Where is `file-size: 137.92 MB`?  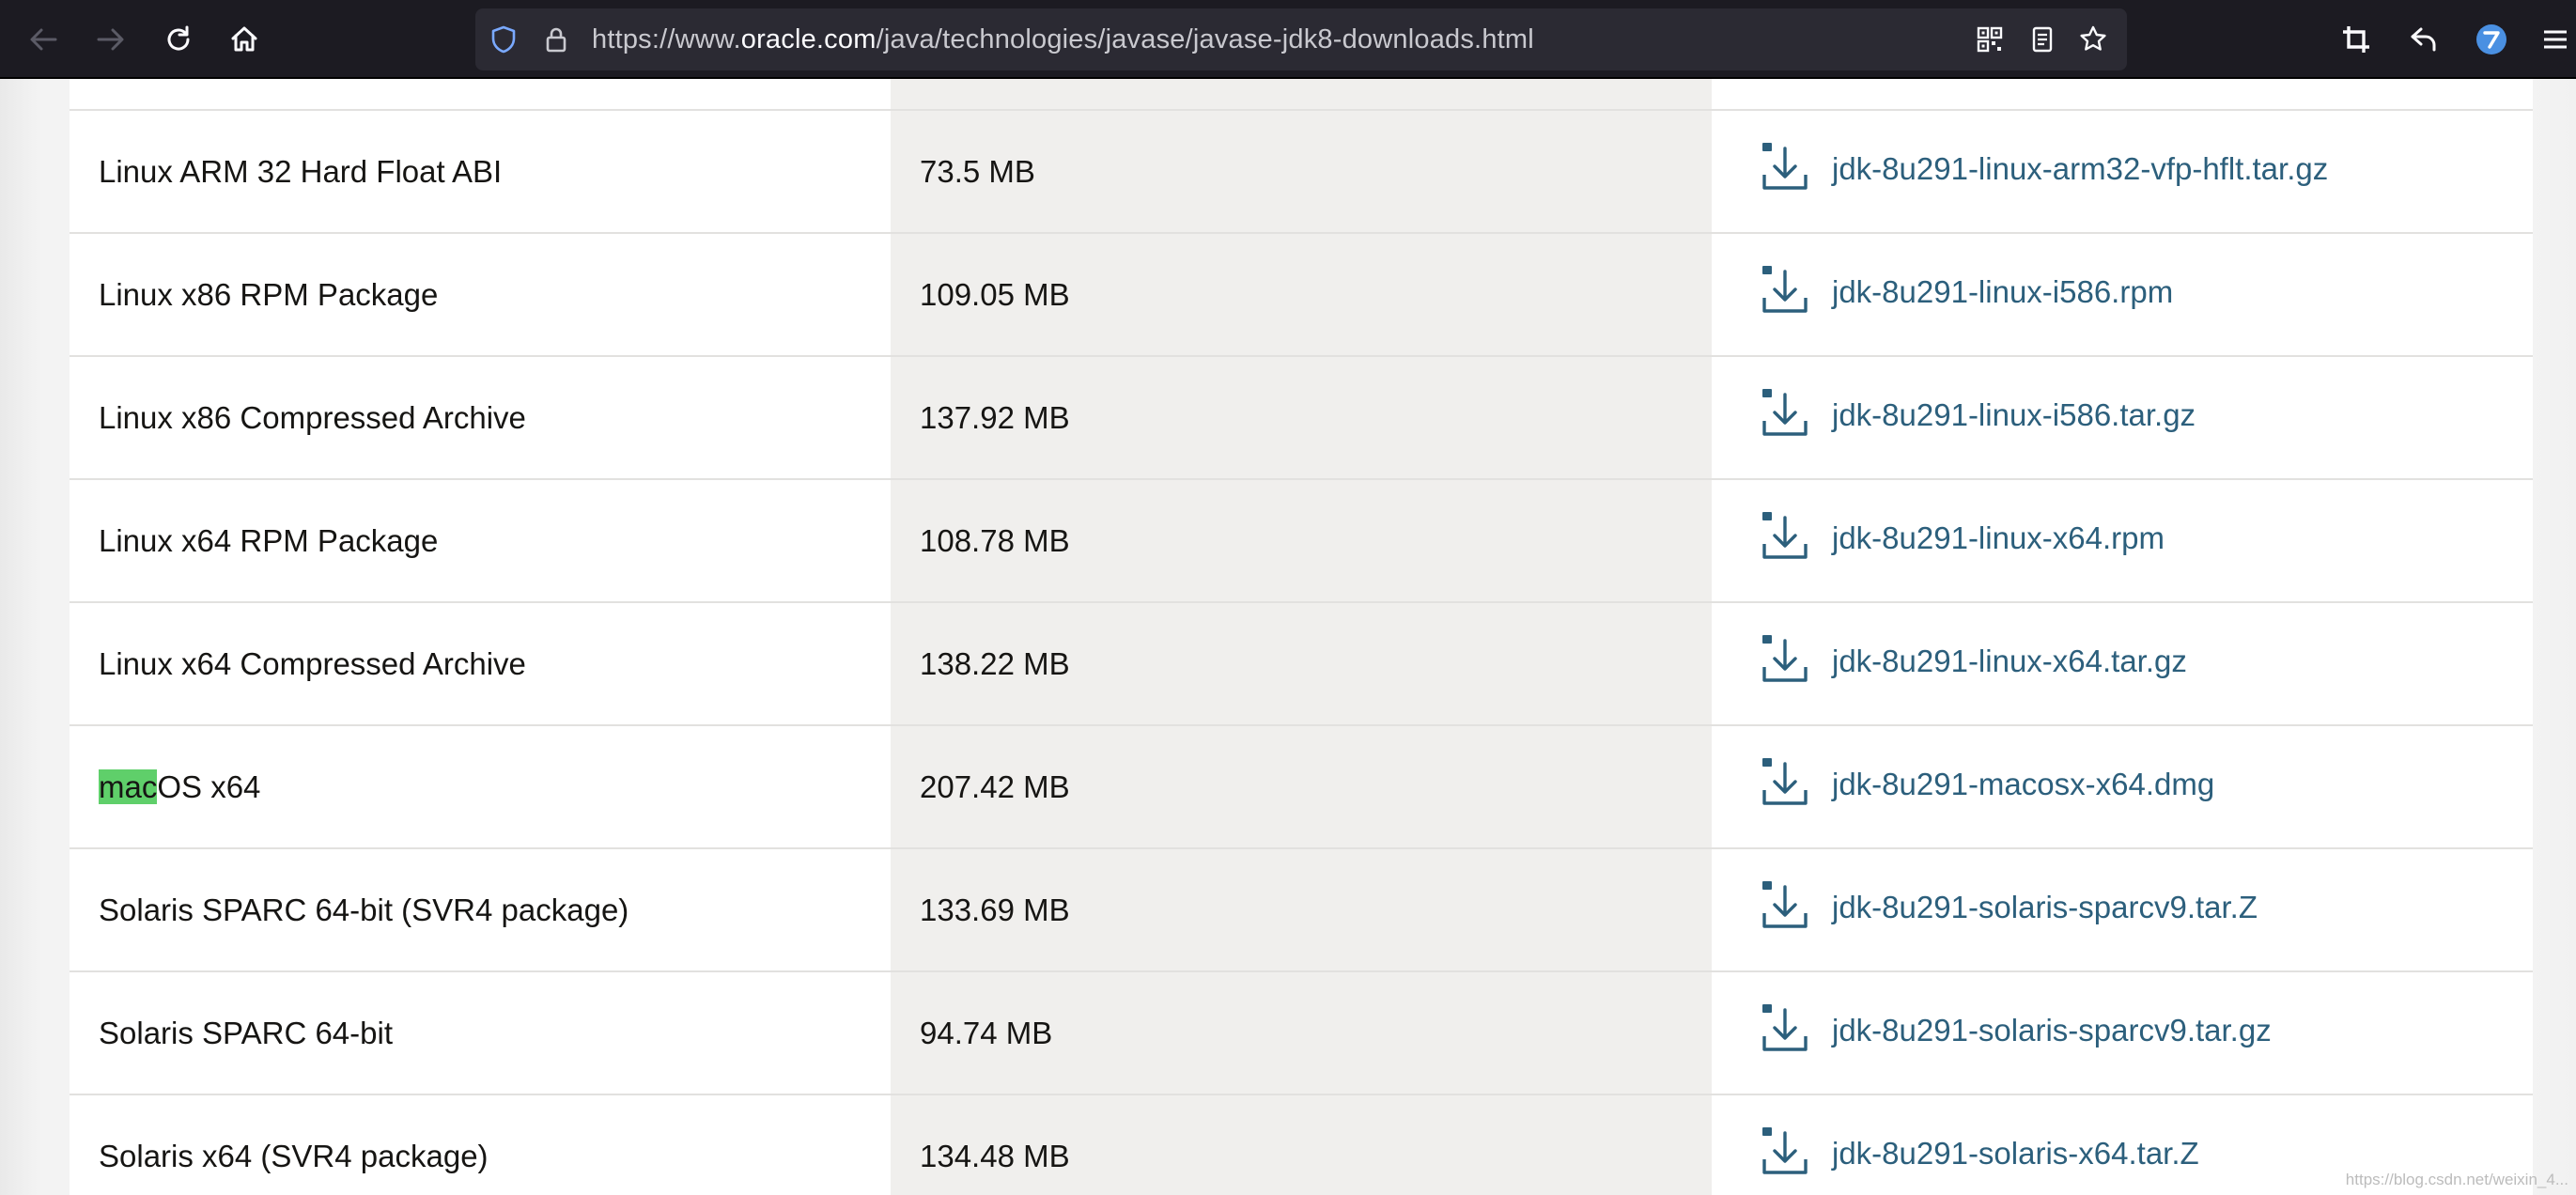 file-size: 137.92 MB is located at coordinates (995, 417).